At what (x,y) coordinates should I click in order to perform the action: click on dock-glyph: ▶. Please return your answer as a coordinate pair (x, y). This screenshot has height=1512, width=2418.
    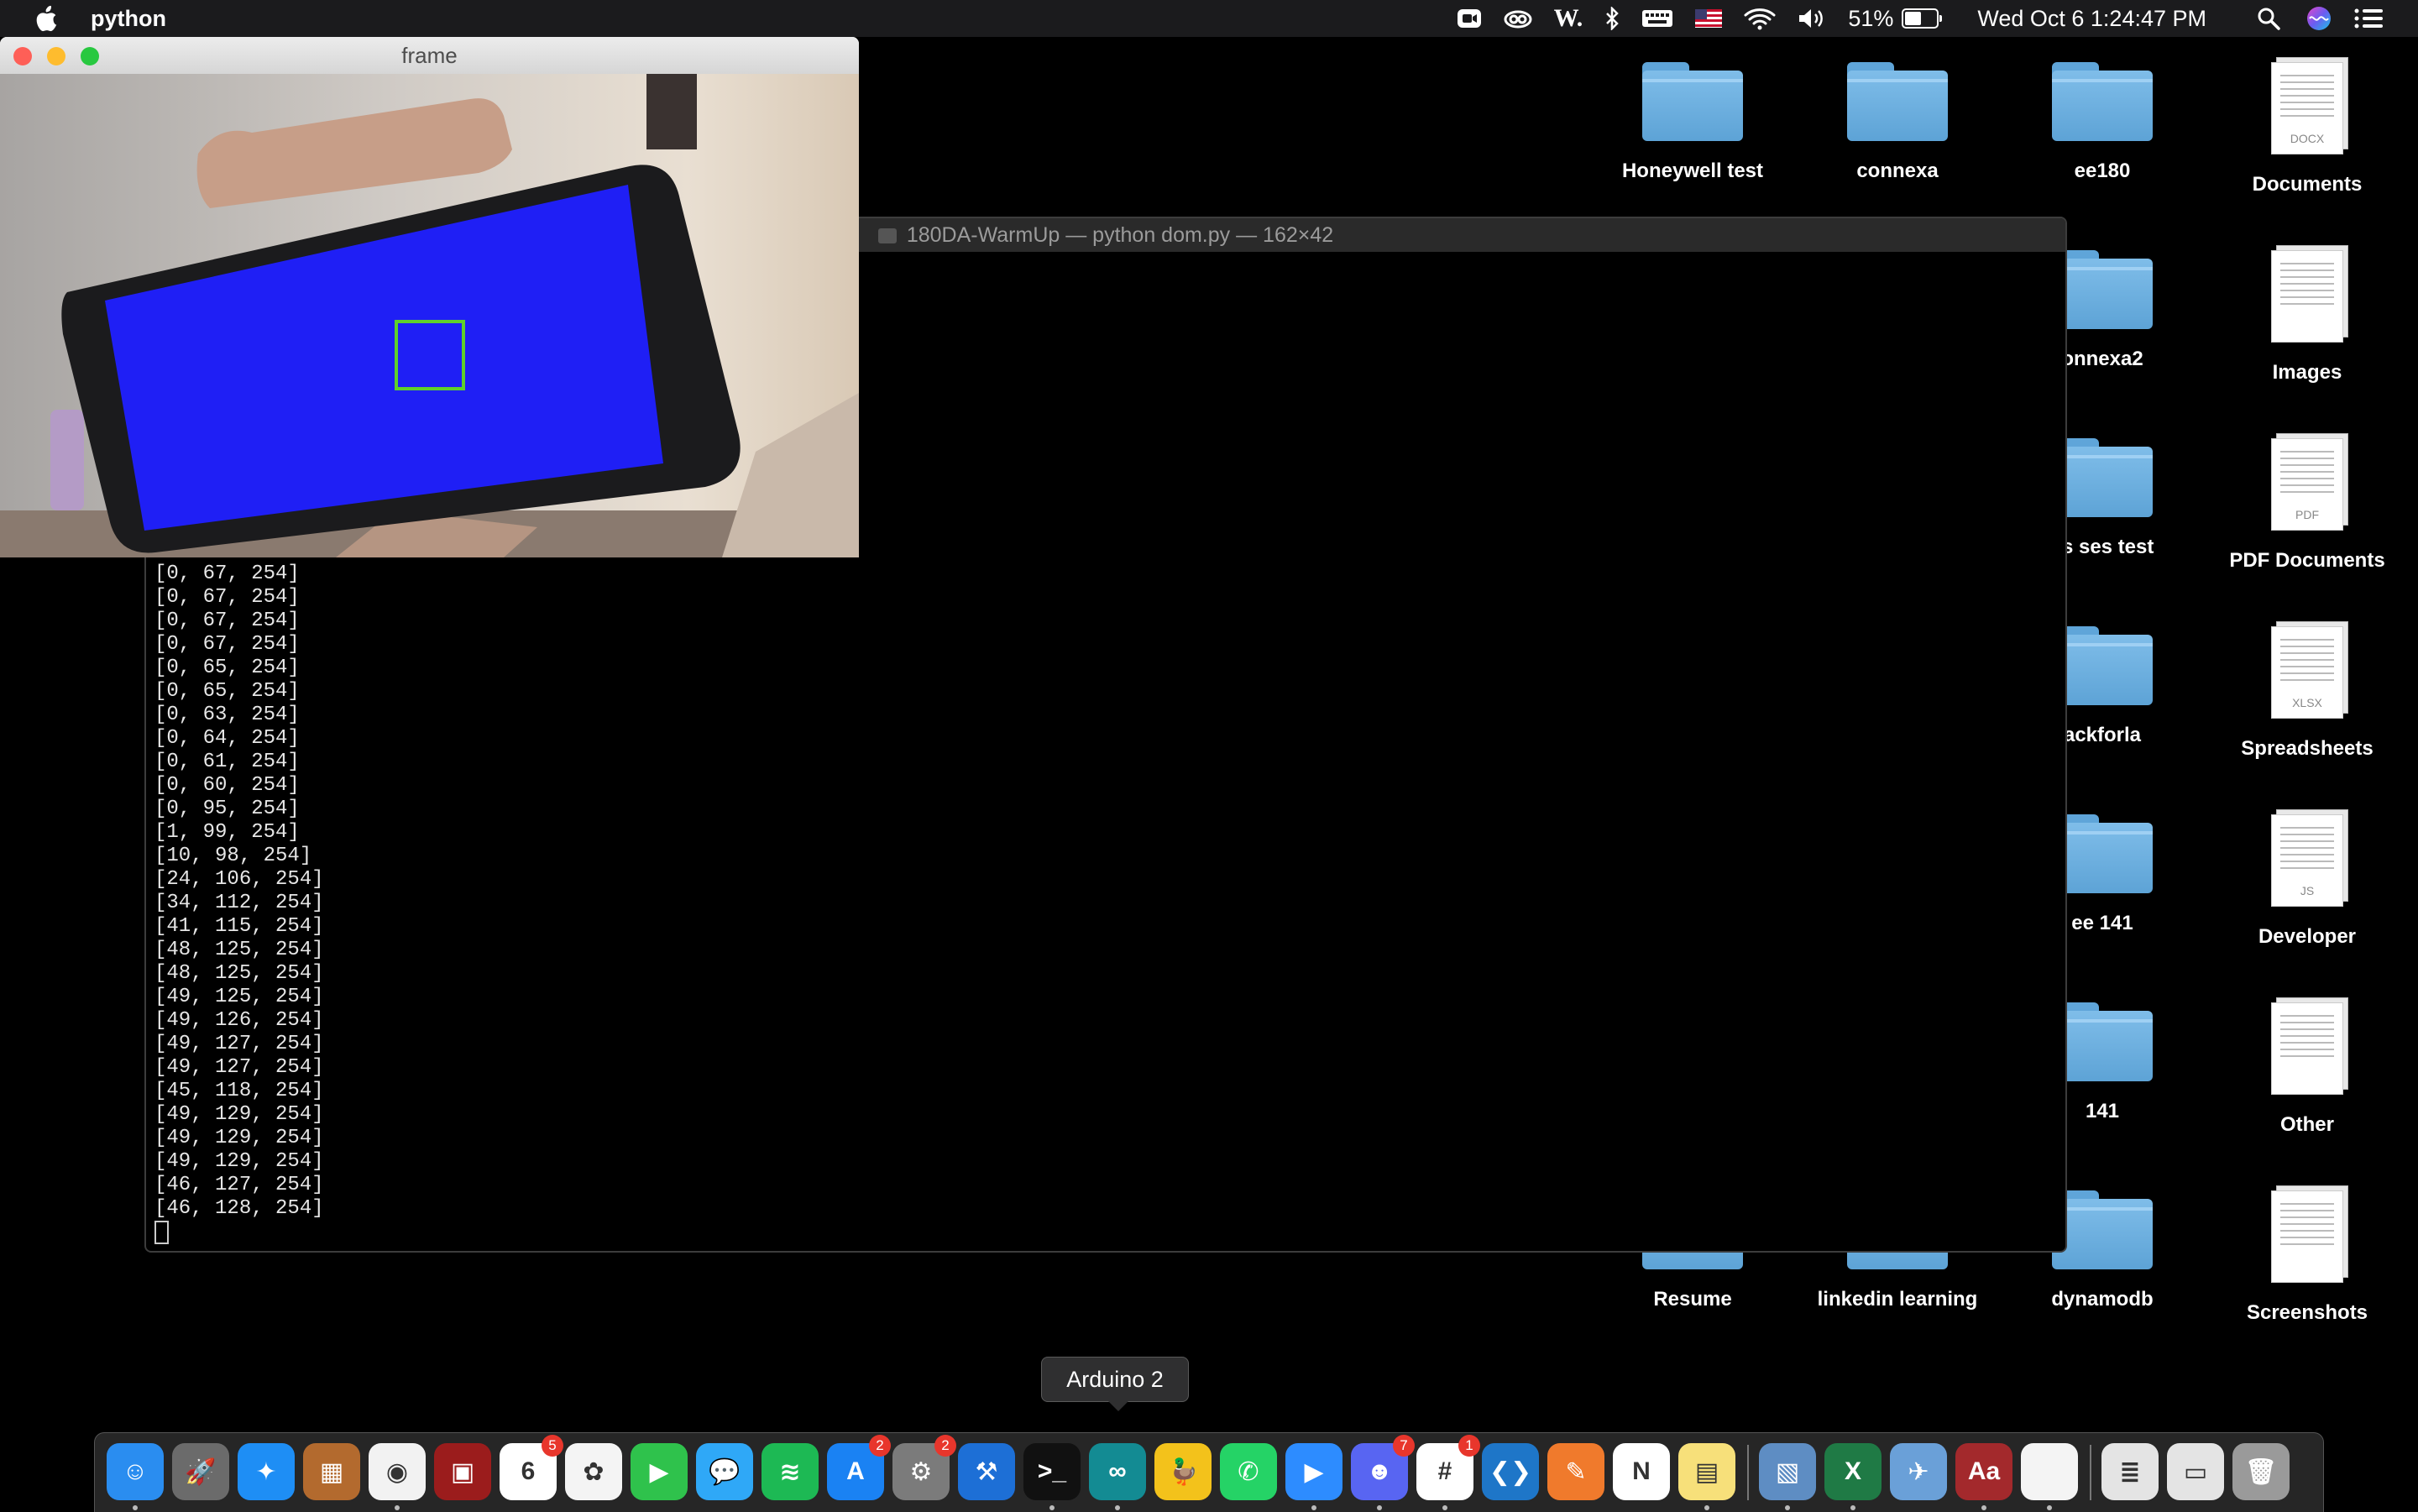
    Looking at the image, I should click on (659, 1471).